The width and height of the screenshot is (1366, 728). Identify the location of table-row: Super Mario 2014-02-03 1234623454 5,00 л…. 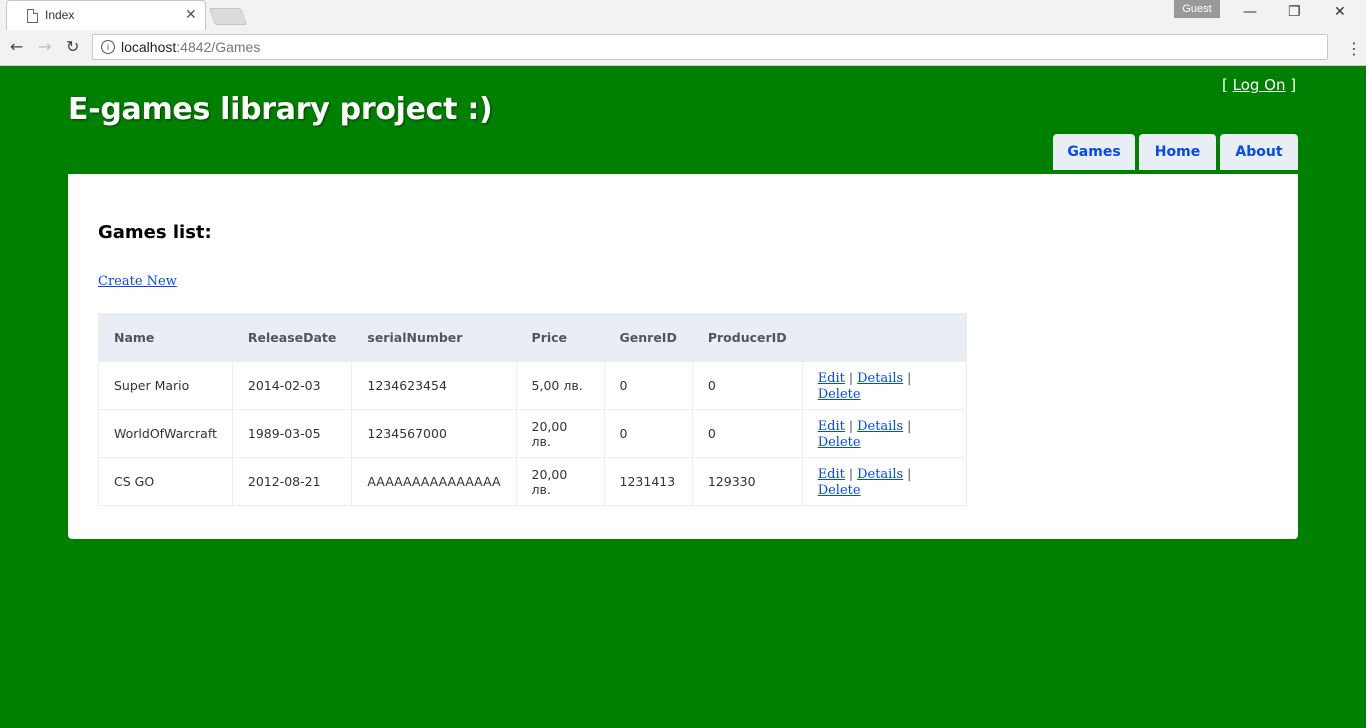
(532, 385).